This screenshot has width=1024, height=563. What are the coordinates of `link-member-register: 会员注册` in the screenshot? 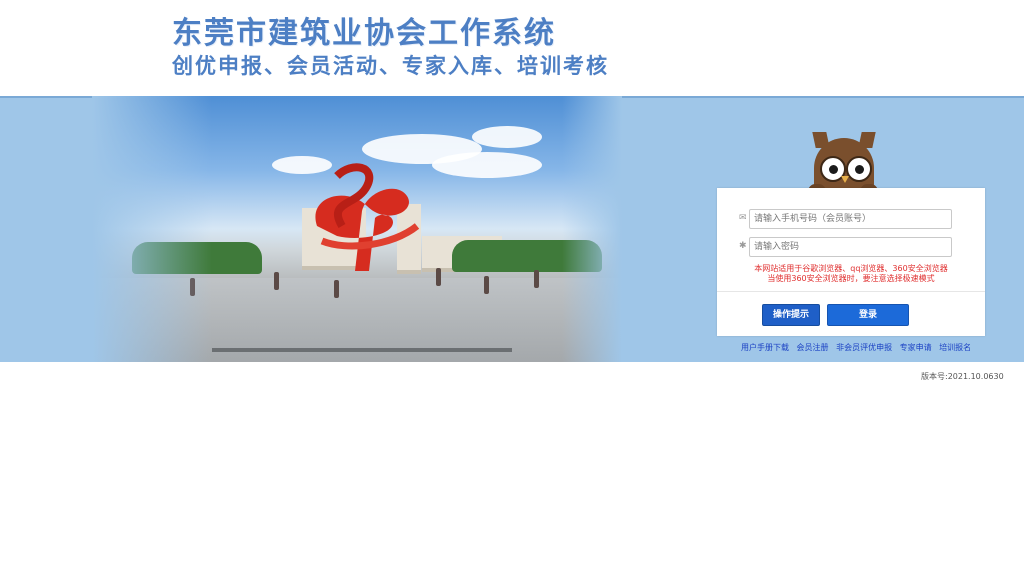 It's located at (813, 347).